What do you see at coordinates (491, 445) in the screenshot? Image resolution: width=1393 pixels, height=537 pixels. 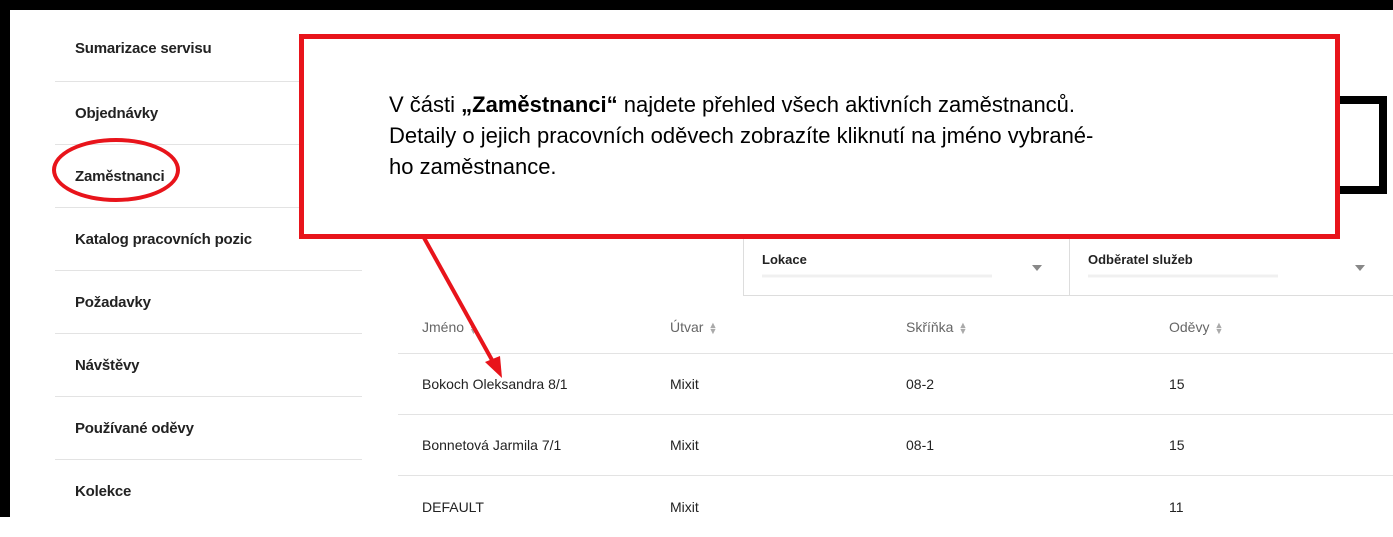 I see `employee-name-link: Bonnetová Jarmila 7/1` at bounding box center [491, 445].